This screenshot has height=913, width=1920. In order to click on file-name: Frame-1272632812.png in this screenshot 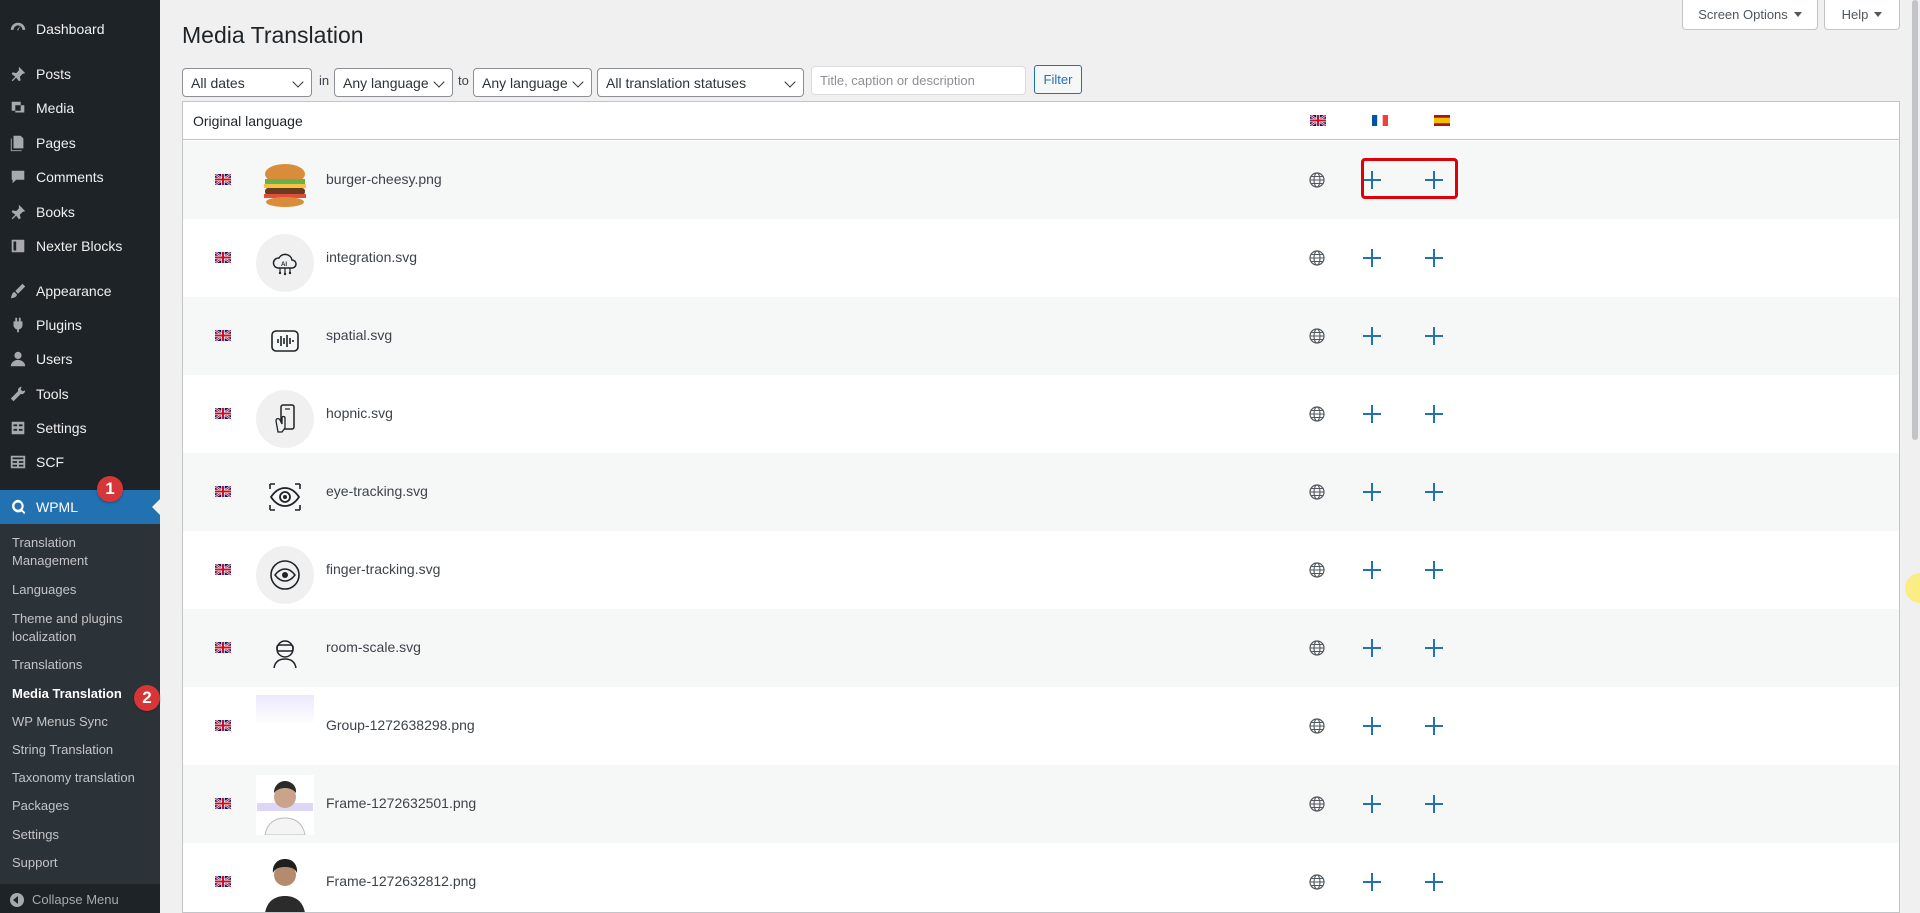, I will do `click(401, 881)`.